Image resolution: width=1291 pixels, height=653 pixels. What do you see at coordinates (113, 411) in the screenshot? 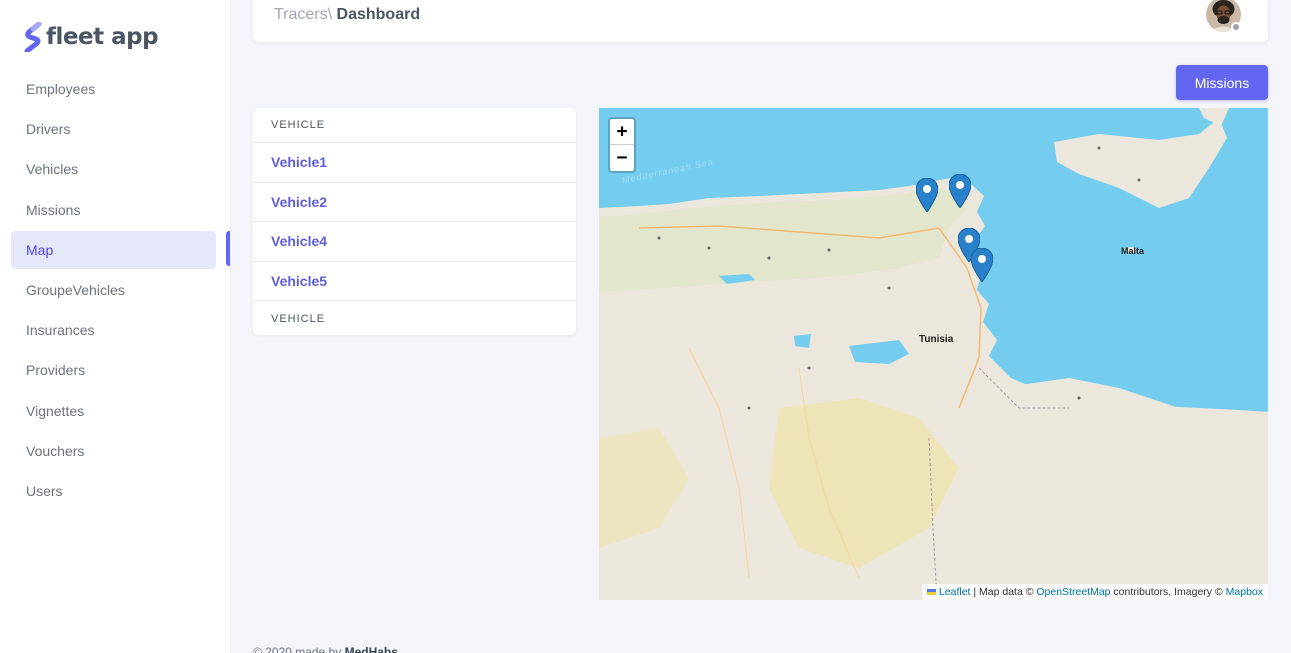
I see `sidebar-item-vignettes: Vignettes` at bounding box center [113, 411].